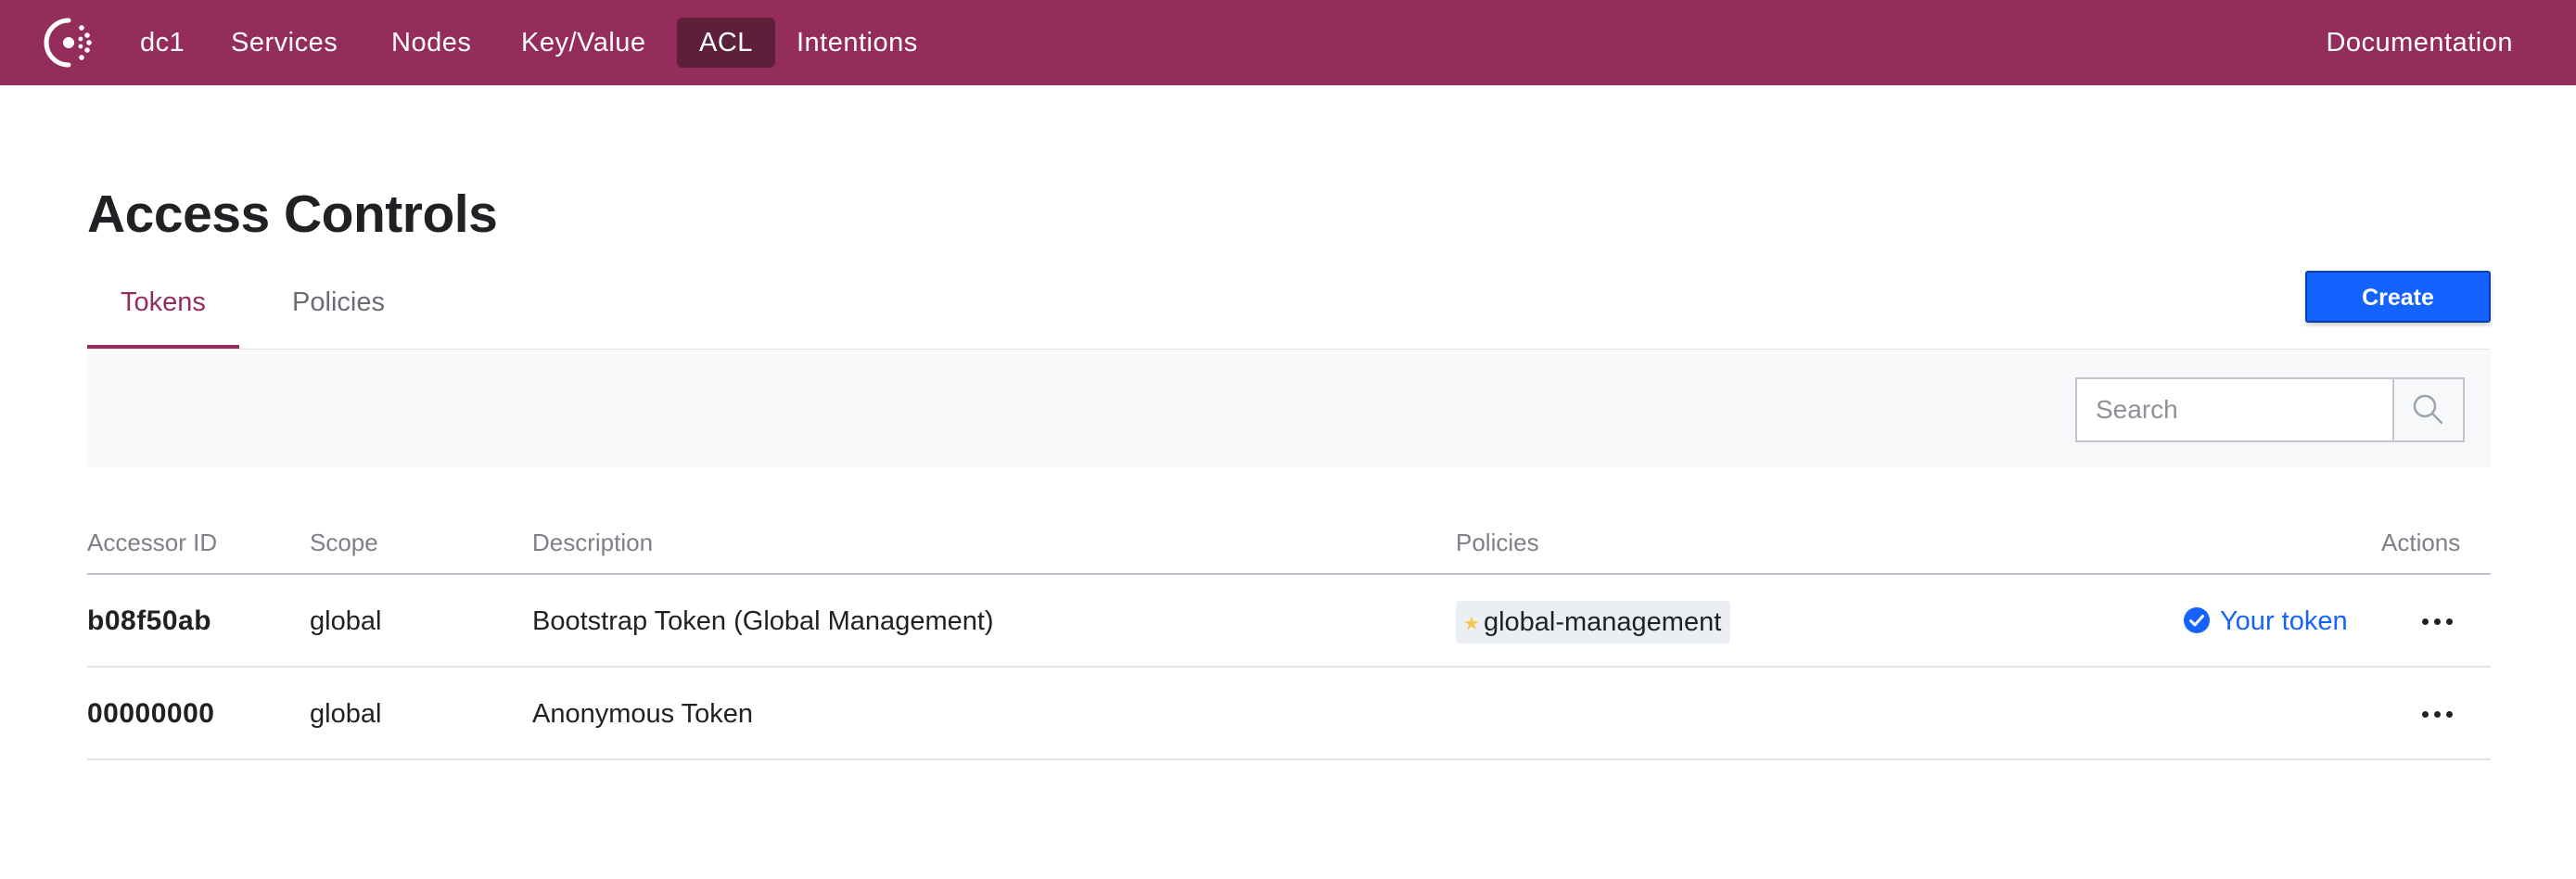 The height and width of the screenshot is (879, 2576). I want to click on consul-logo-icon, so click(68, 42).